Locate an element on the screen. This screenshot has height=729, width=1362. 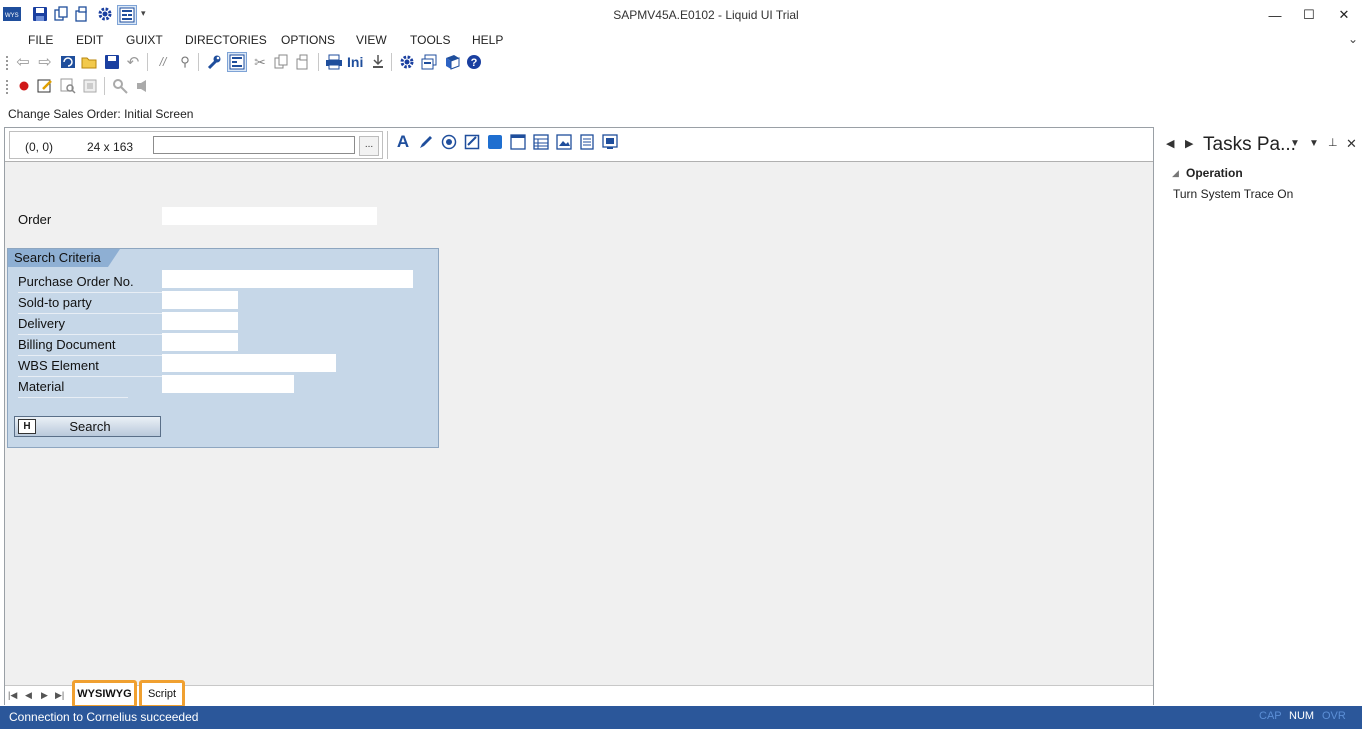
undo-icon: ↶ is located at coordinates (133, 62).